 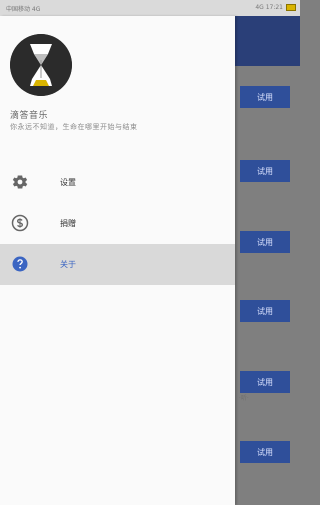 What do you see at coordinates (20, 264) in the screenshot?
I see `help-icon` at bounding box center [20, 264].